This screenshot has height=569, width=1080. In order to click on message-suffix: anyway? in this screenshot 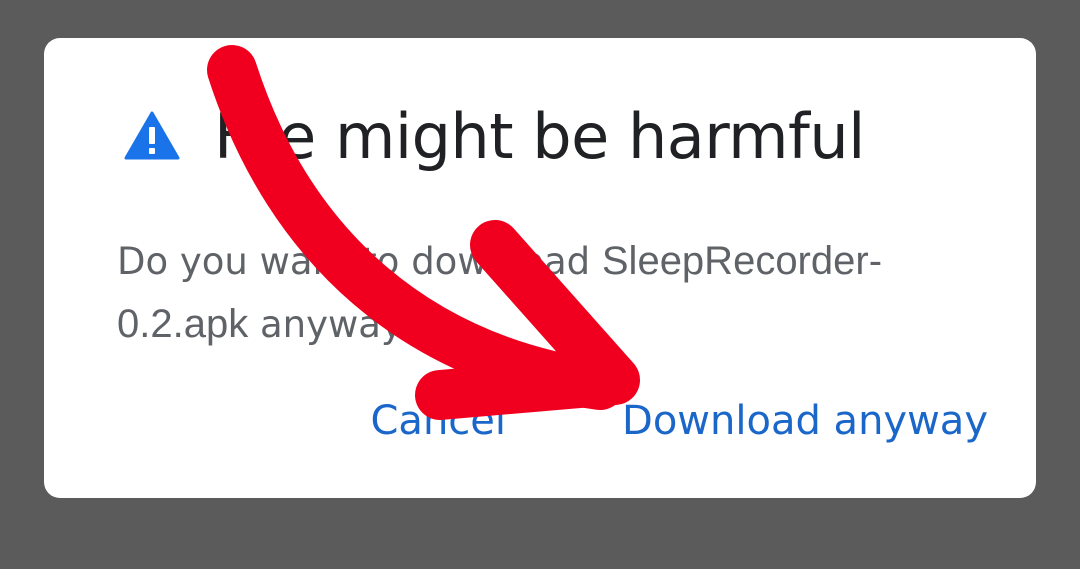, I will do `click(335, 324)`.